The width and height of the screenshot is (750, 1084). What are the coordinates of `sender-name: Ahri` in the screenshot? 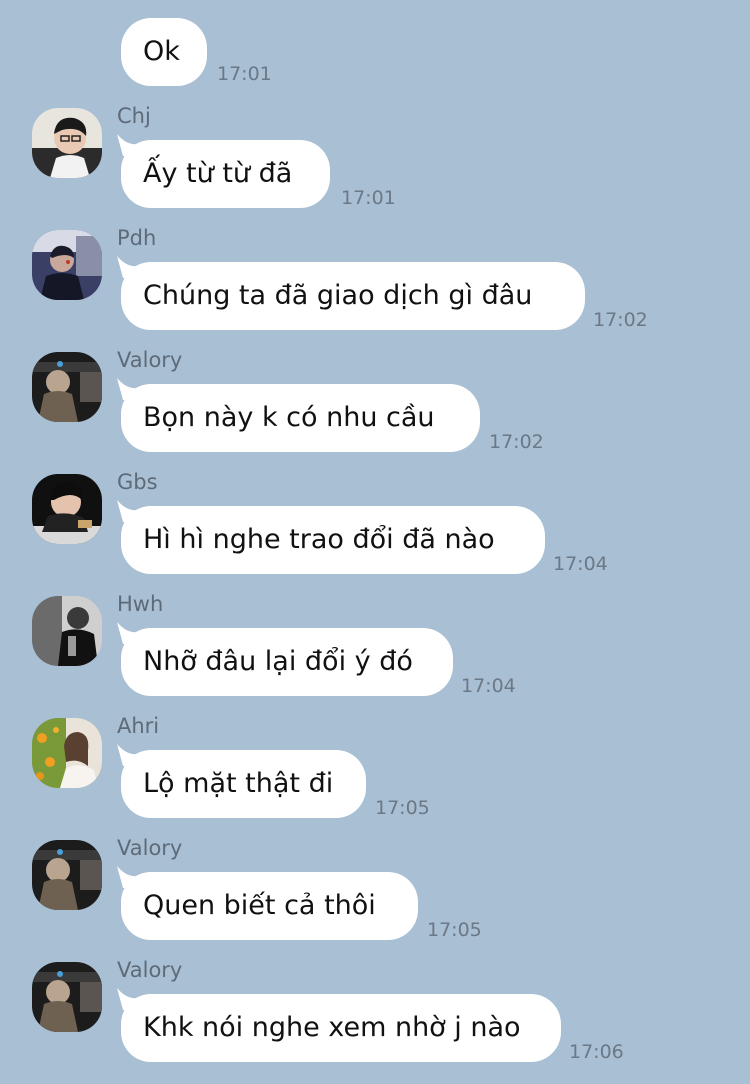 It's located at (138, 726).